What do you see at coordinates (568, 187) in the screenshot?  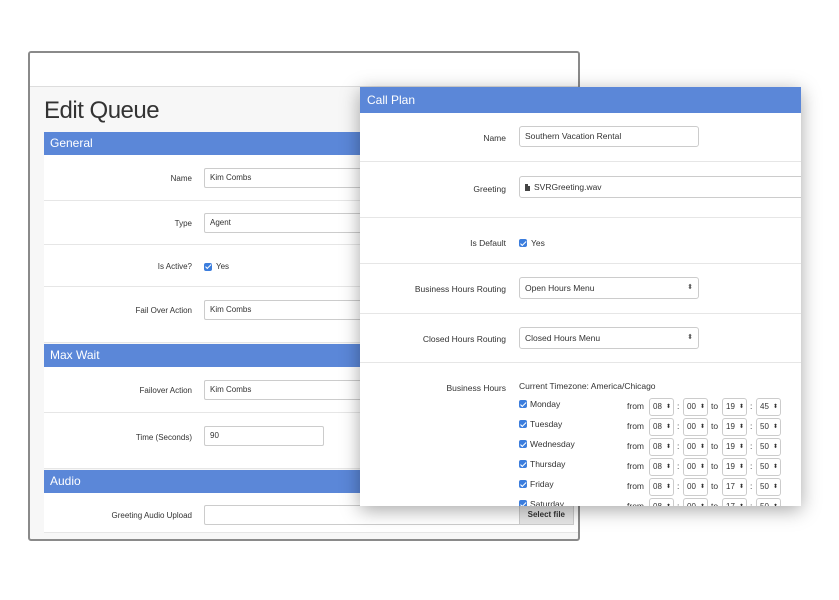 I see `cp-greeting-filename: SVRGreeting.wav` at bounding box center [568, 187].